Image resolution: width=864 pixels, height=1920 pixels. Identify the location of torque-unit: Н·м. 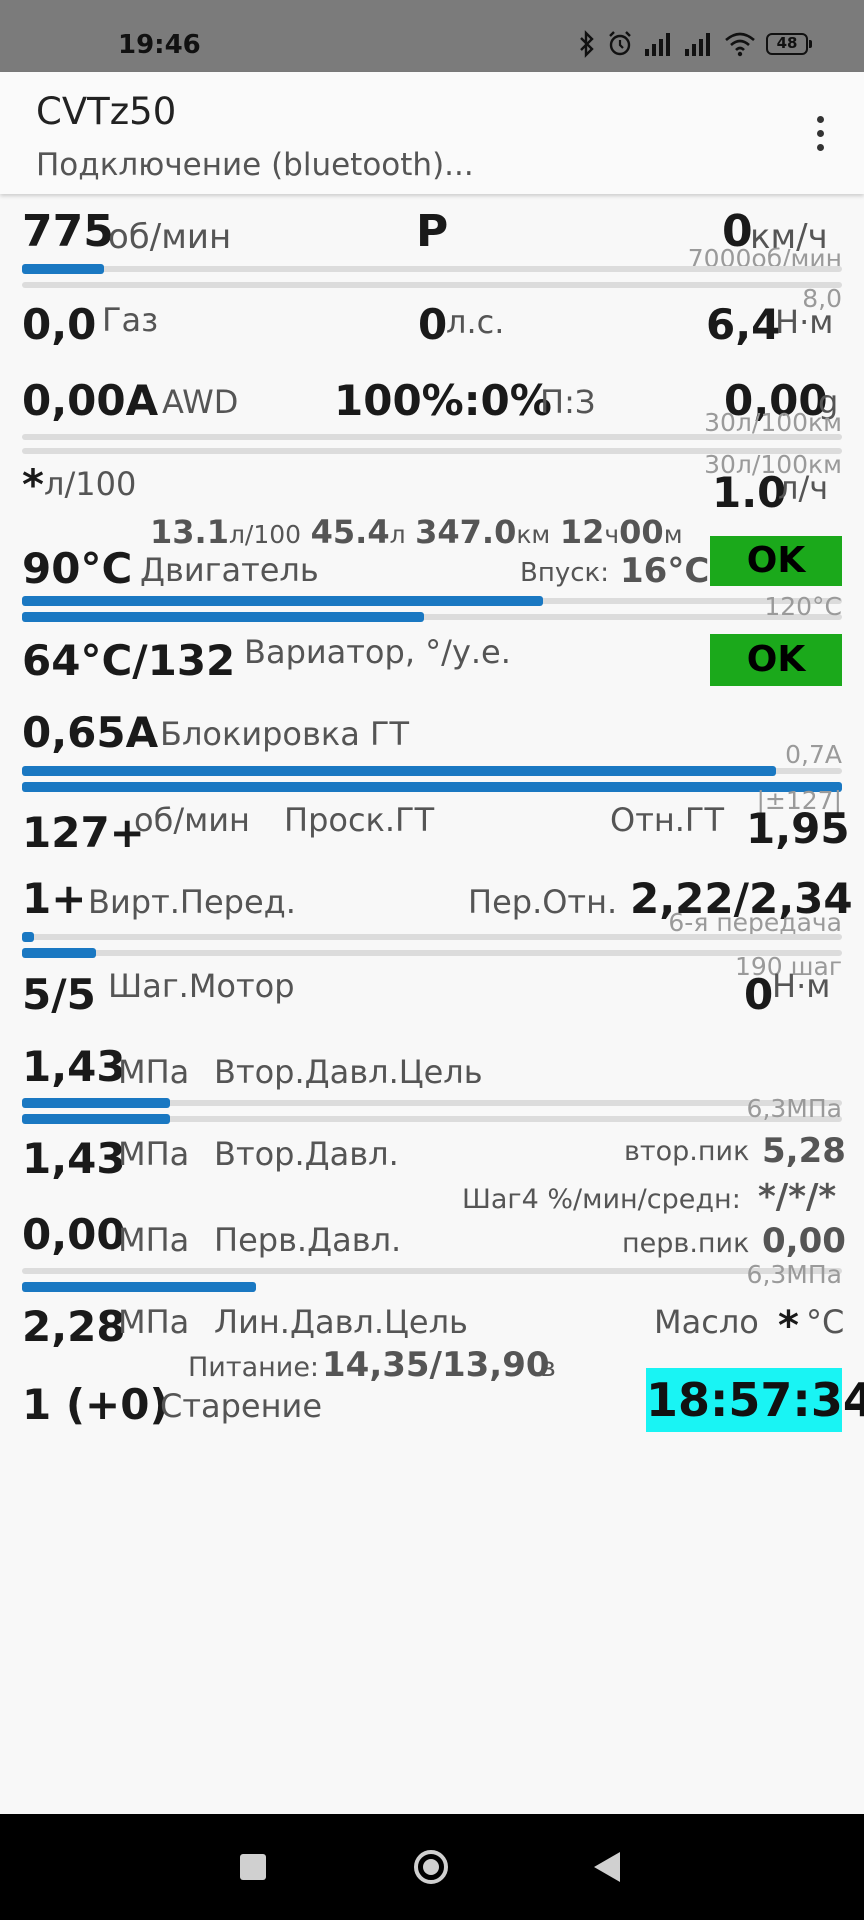
(804, 322).